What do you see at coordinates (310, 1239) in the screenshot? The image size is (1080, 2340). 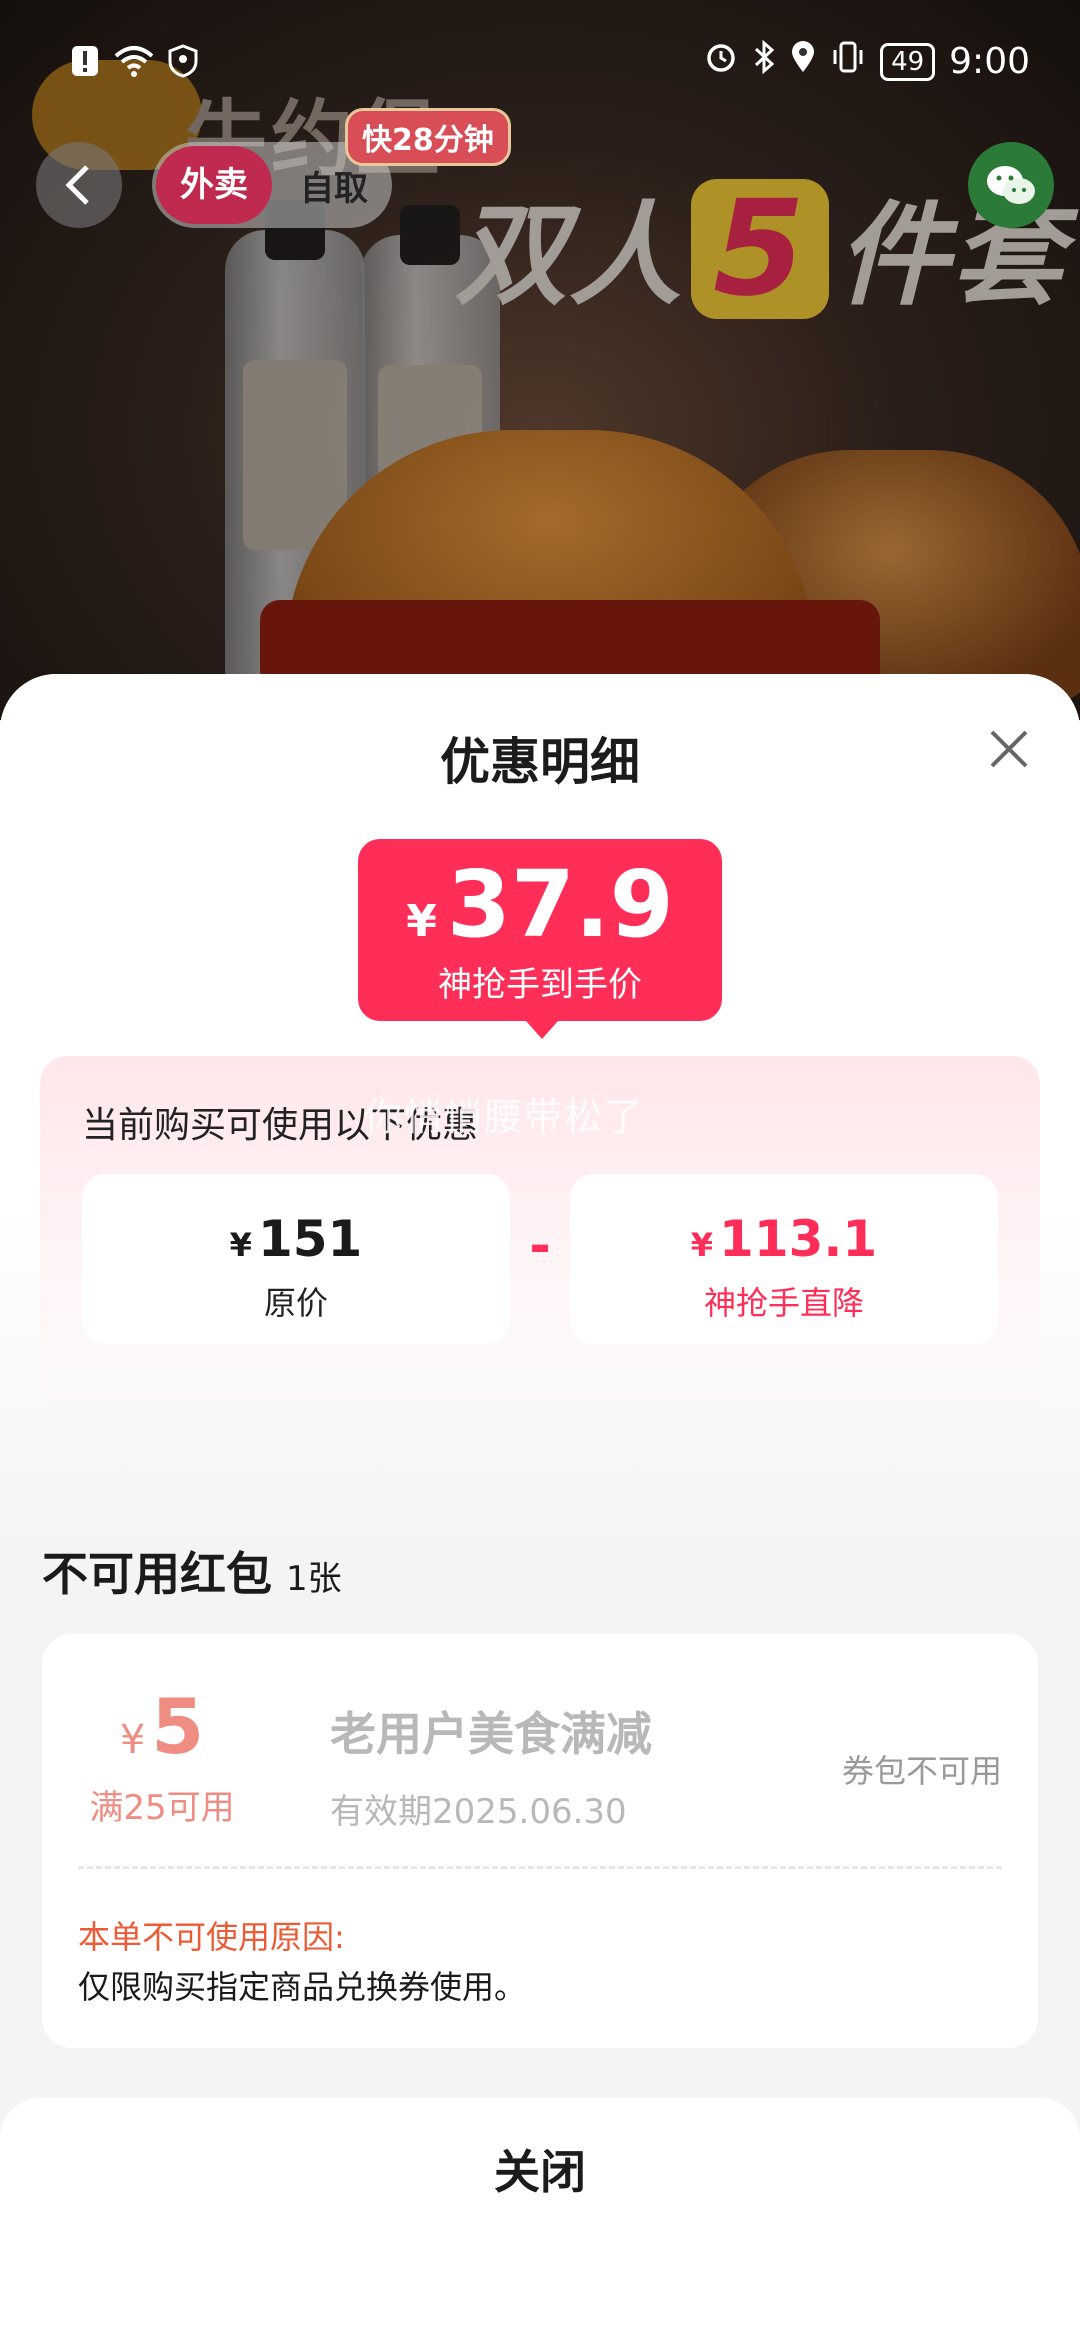 I see `original-price: 151` at bounding box center [310, 1239].